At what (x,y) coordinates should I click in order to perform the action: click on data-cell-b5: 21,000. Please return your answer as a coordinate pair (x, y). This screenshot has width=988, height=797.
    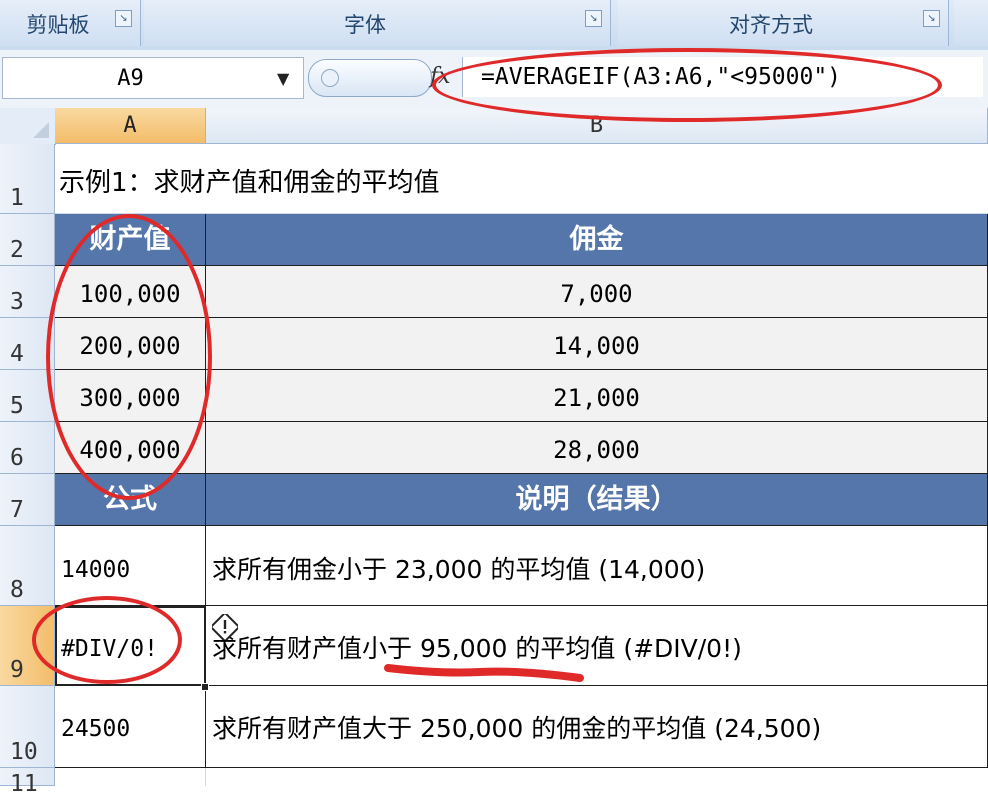
    Looking at the image, I should click on (597, 396).